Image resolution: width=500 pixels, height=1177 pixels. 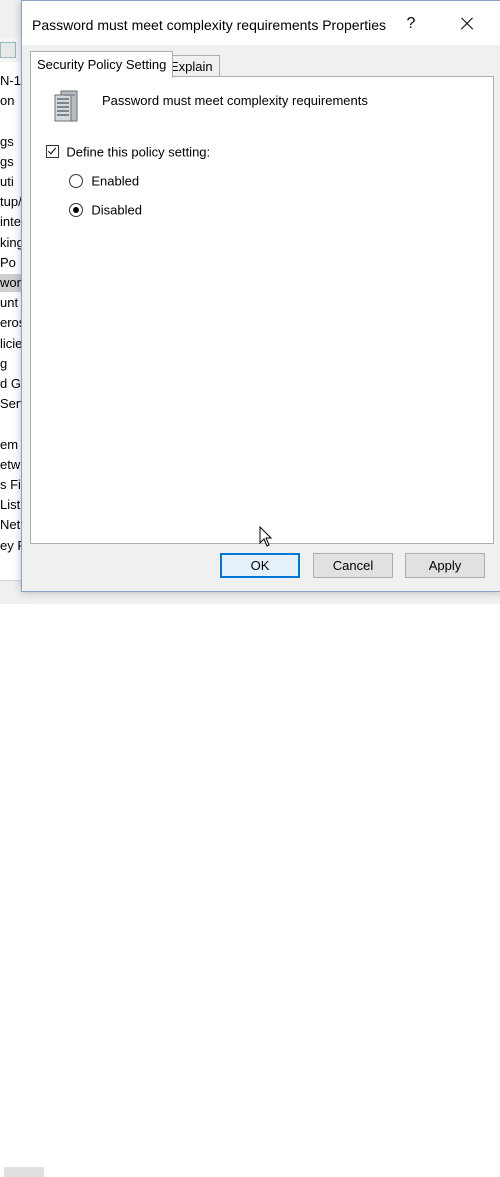 I want to click on enabled-radio, so click(x=76, y=180).